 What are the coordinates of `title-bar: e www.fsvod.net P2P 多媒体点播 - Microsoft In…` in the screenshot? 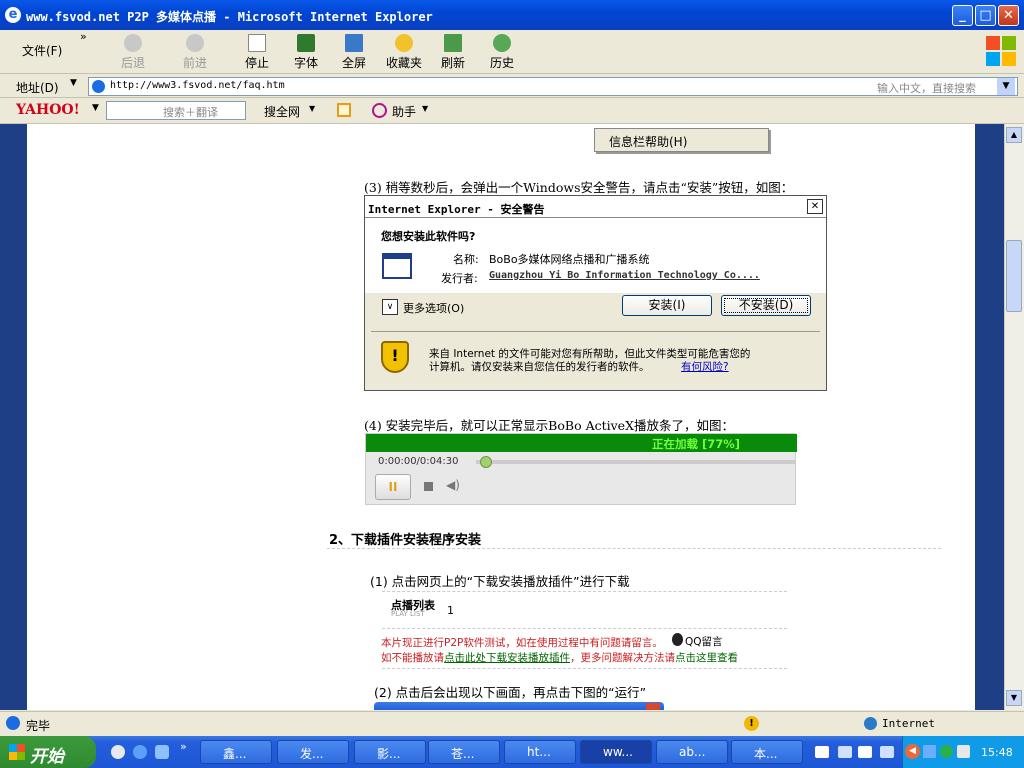 It's located at (512, 15).